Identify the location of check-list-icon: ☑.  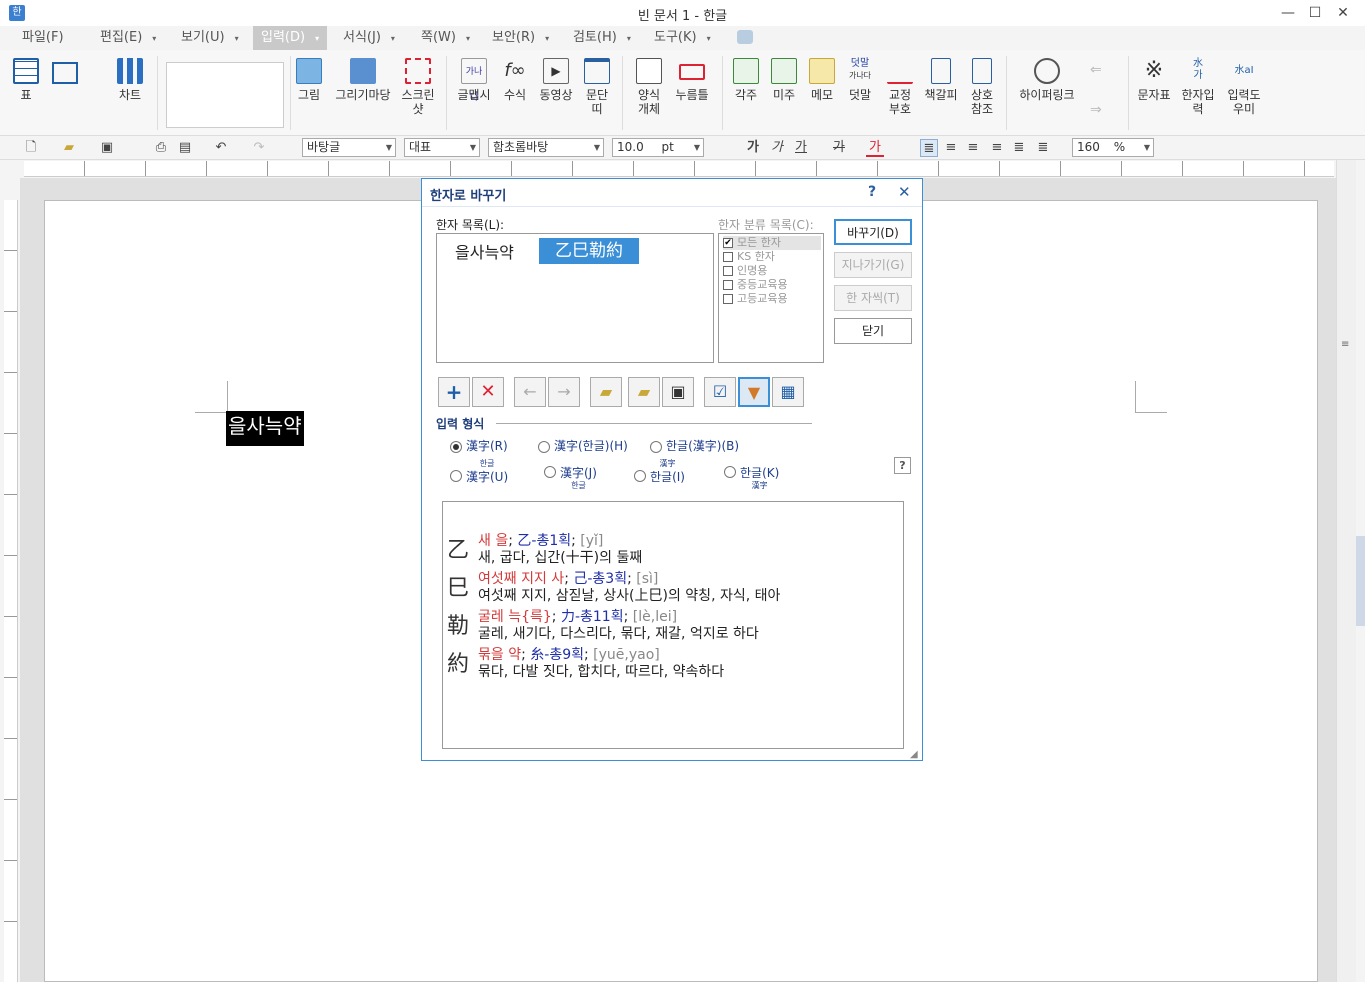
(720, 392).